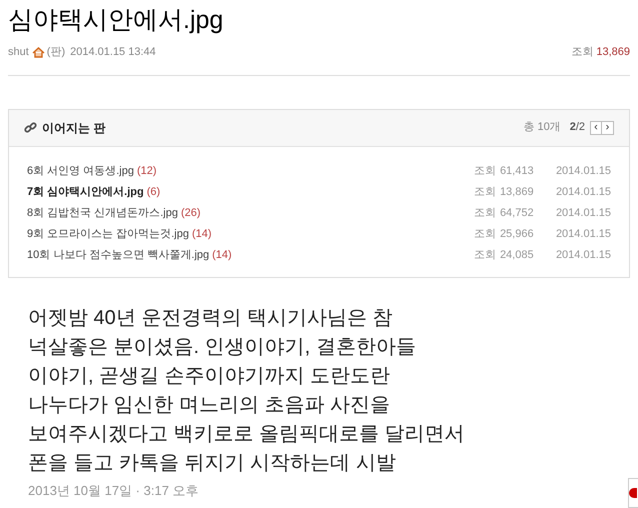 This screenshot has height=508, width=638. I want to click on views-count: 24,085, so click(517, 255).